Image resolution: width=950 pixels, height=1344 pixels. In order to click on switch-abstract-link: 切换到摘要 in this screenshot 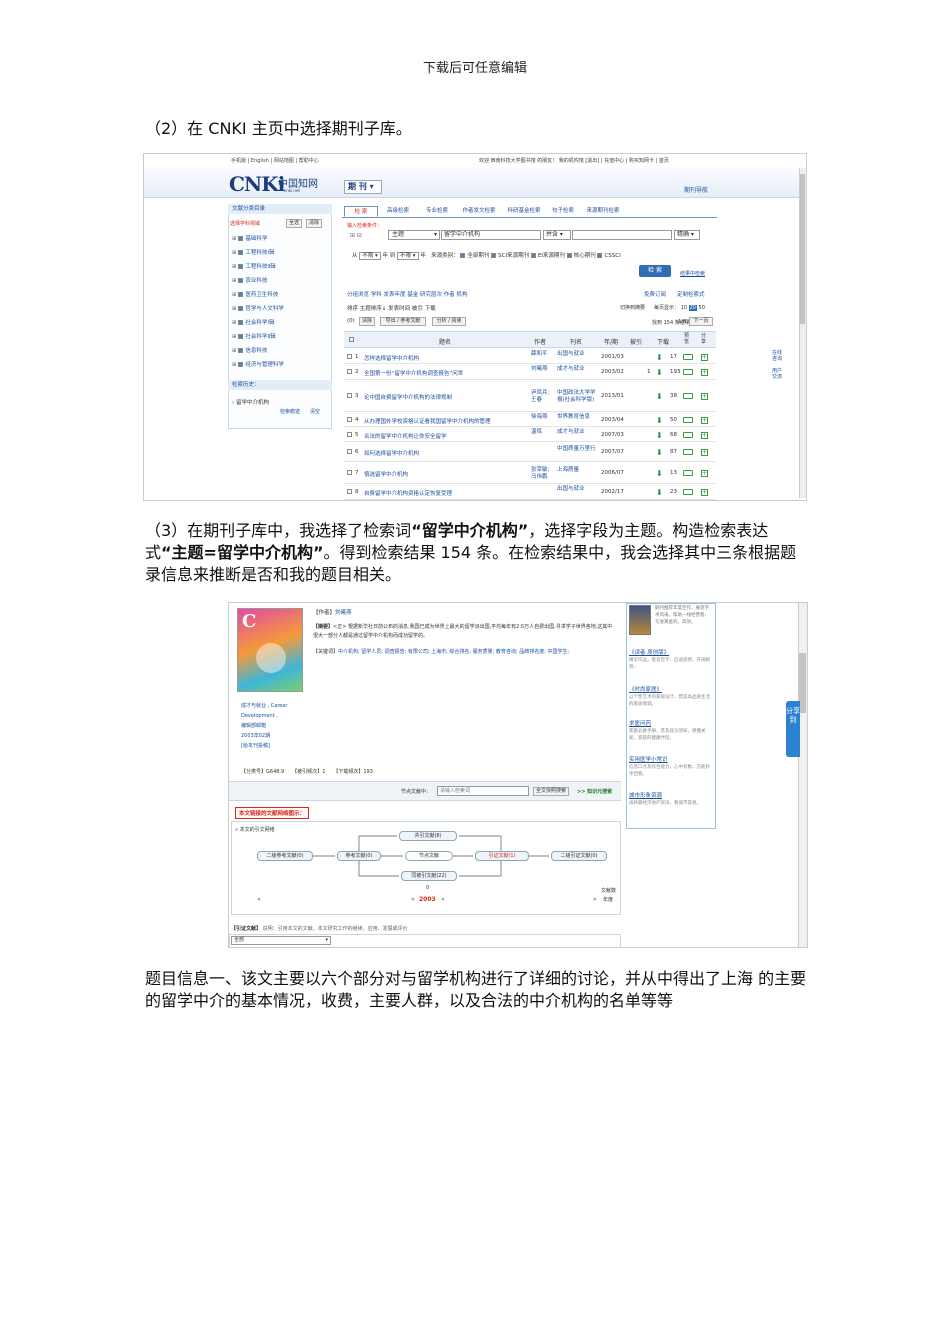, I will do `click(632, 307)`.